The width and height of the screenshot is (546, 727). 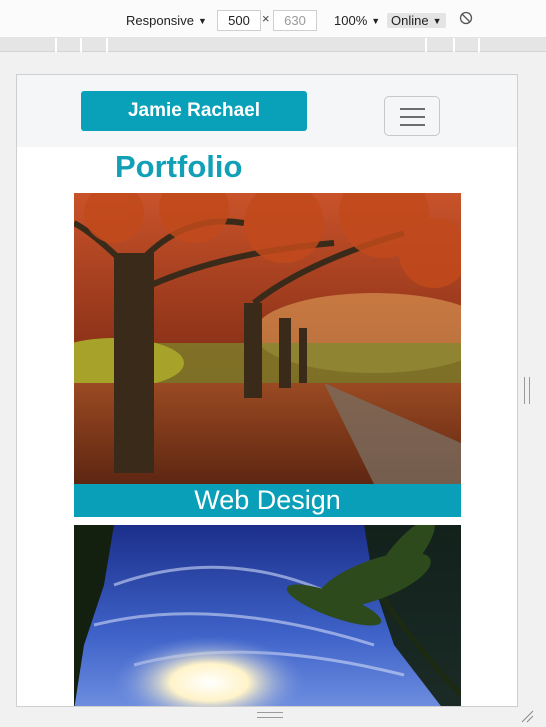 I want to click on menu-toggle-button, so click(x=412, y=116).